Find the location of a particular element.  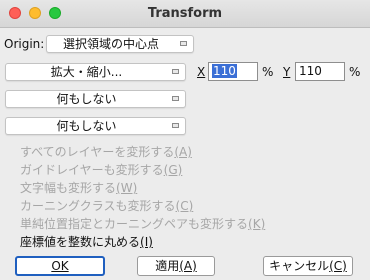

origin-select: 選択領域の中心点 is located at coordinates (120, 44).